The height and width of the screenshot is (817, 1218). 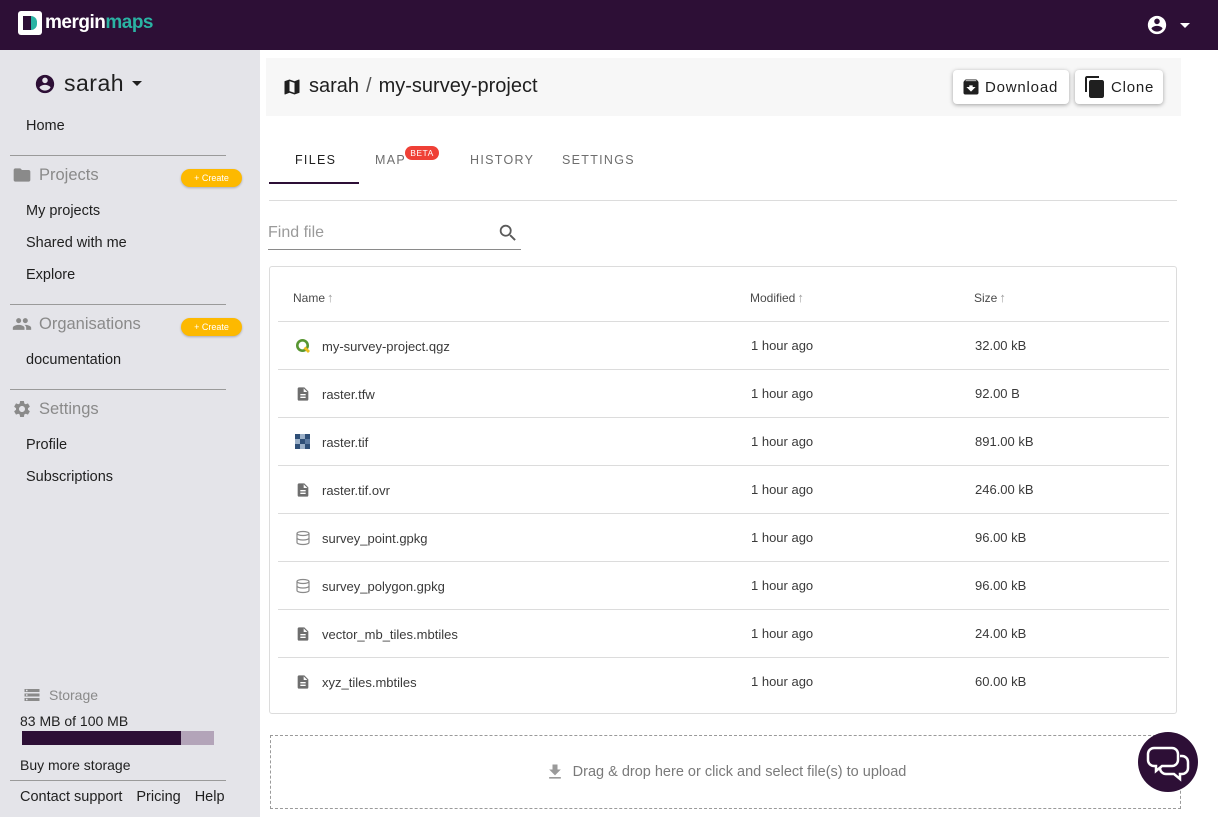 I want to click on storage-head: Storage, so click(x=60, y=695).